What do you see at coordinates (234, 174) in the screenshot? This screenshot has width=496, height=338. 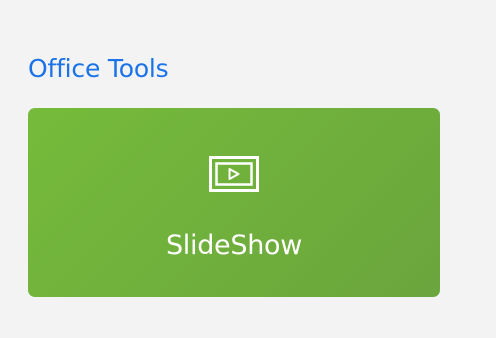 I see `slideshow-play-icon` at bounding box center [234, 174].